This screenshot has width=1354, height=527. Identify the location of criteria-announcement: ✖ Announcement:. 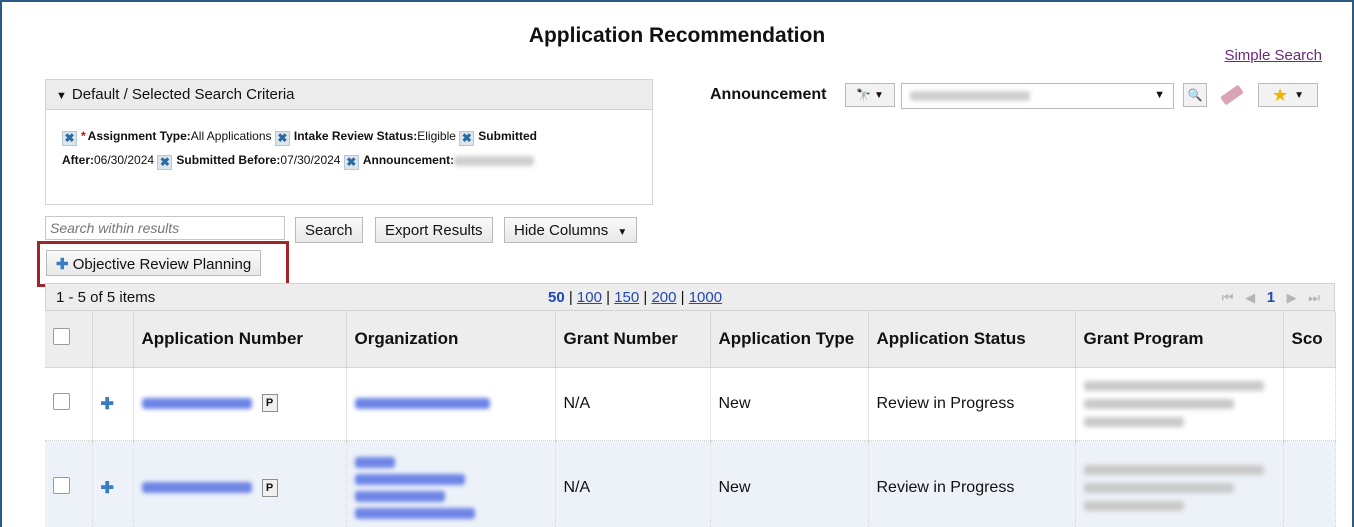
(439, 161).